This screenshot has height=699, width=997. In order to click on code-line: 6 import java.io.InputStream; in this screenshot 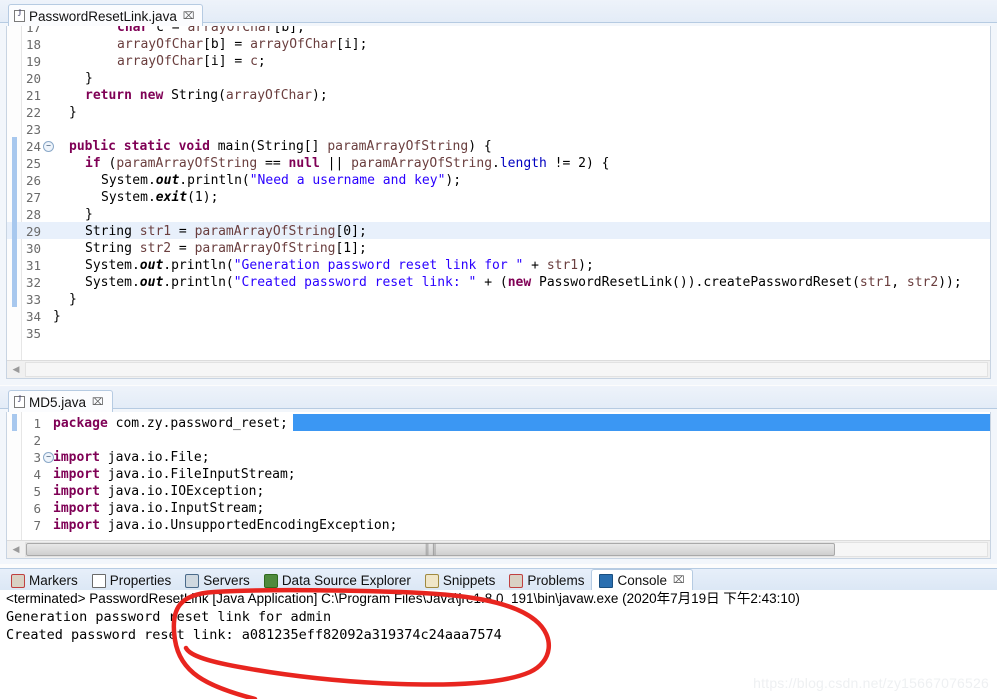, I will do `click(498, 507)`.